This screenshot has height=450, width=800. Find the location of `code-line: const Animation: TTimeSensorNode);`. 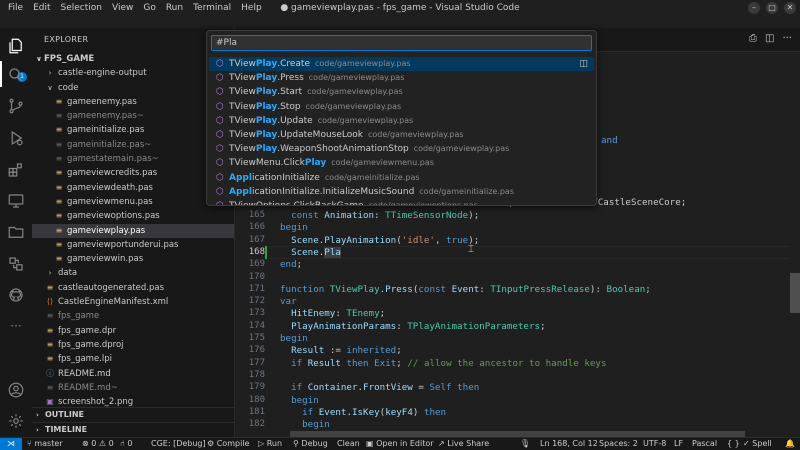

code-line: const Animation: TTimeSensorNode); is located at coordinates (379, 215).